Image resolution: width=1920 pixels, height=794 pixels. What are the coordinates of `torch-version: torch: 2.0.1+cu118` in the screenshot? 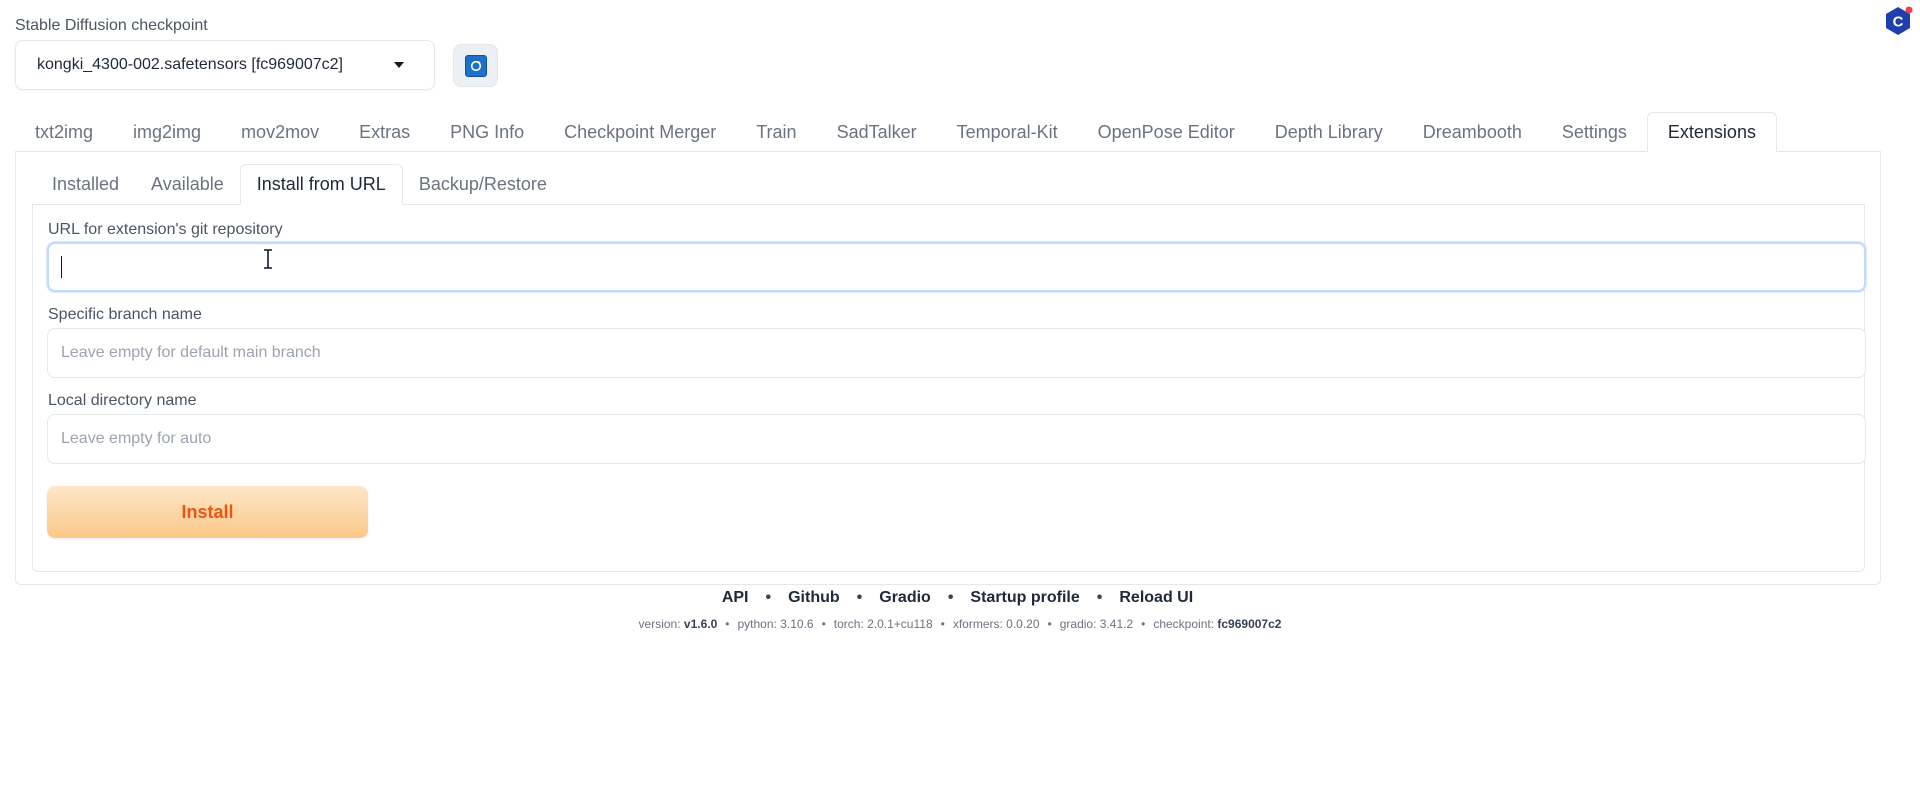 It's located at (883, 624).